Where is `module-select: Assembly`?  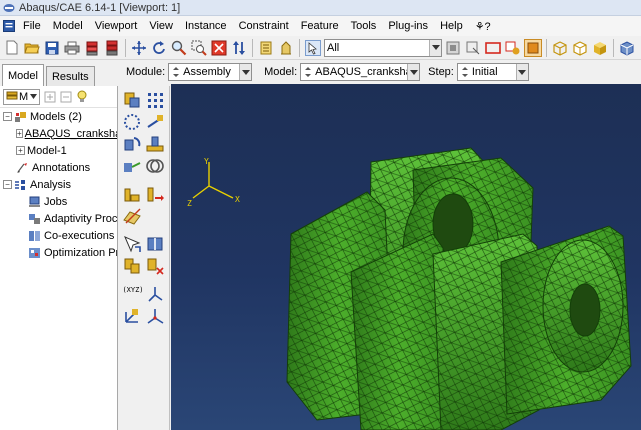
module-select: Assembly is located at coordinates (210, 72).